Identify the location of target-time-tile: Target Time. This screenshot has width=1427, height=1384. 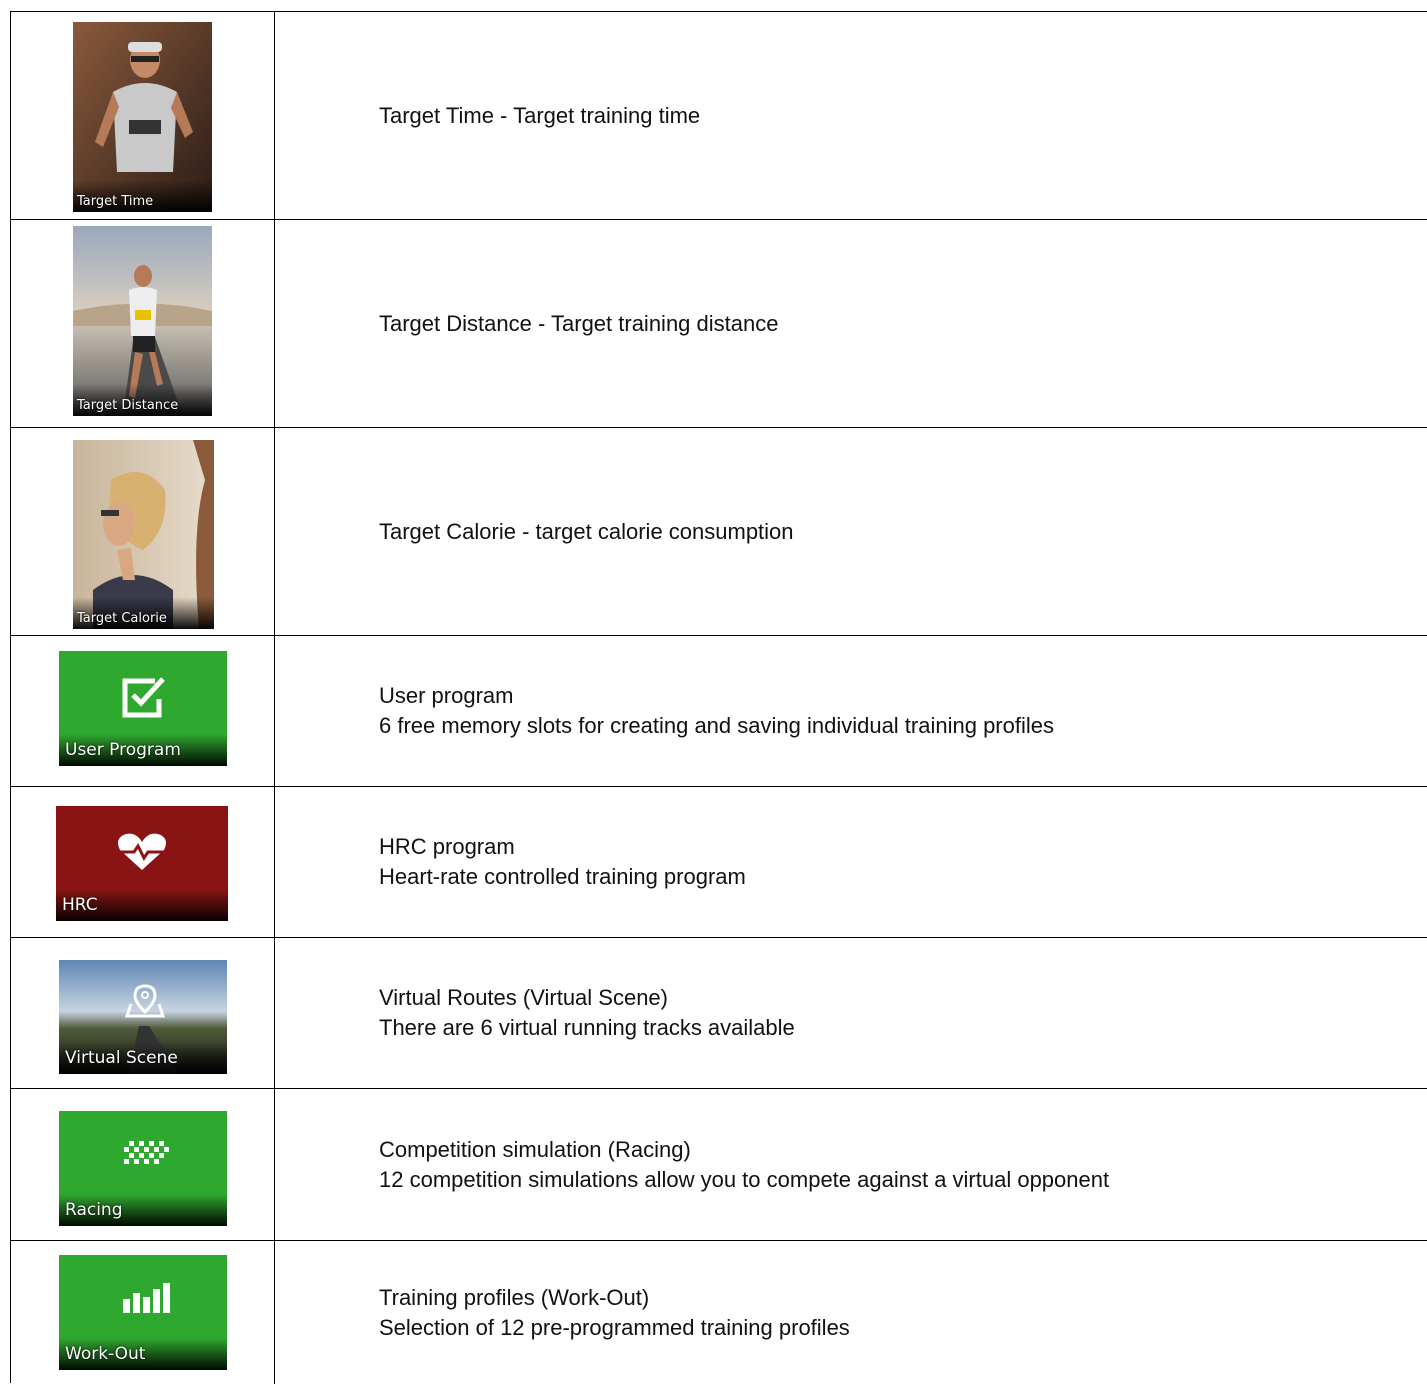
(142, 117).